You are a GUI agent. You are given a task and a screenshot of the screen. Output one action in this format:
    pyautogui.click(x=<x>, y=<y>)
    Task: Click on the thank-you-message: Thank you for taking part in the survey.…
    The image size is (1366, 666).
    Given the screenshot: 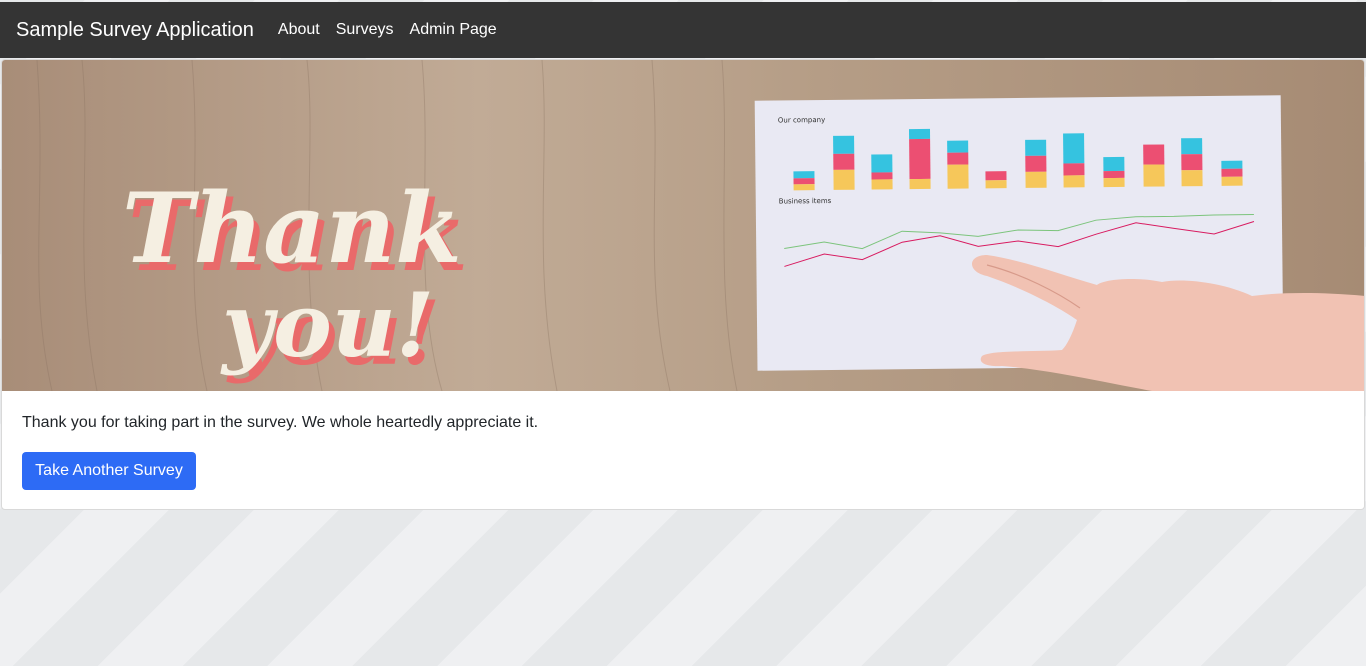 What is the action you would take?
    pyautogui.click(x=280, y=422)
    